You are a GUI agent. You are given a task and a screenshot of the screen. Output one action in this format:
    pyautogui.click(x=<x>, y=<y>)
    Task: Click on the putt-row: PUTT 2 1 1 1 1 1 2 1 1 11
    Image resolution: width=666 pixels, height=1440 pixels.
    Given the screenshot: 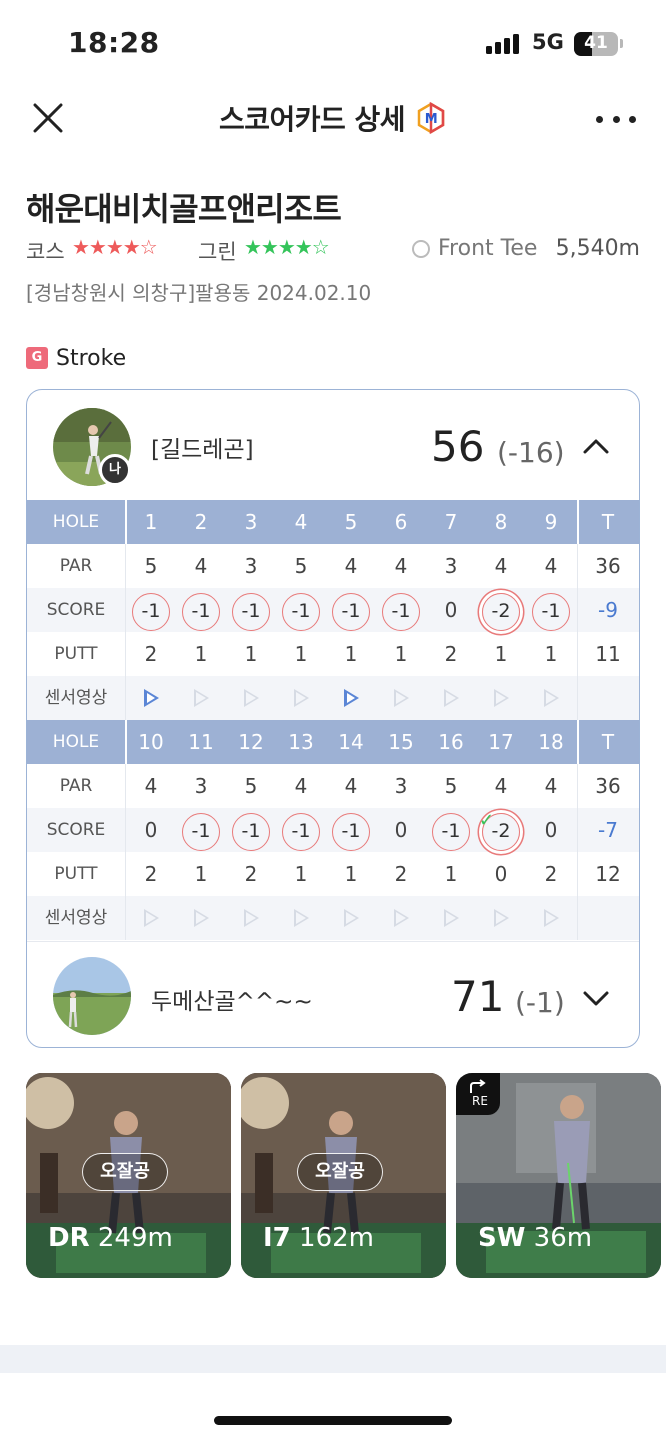 What is the action you would take?
    pyautogui.click(x=333, y=654)
    